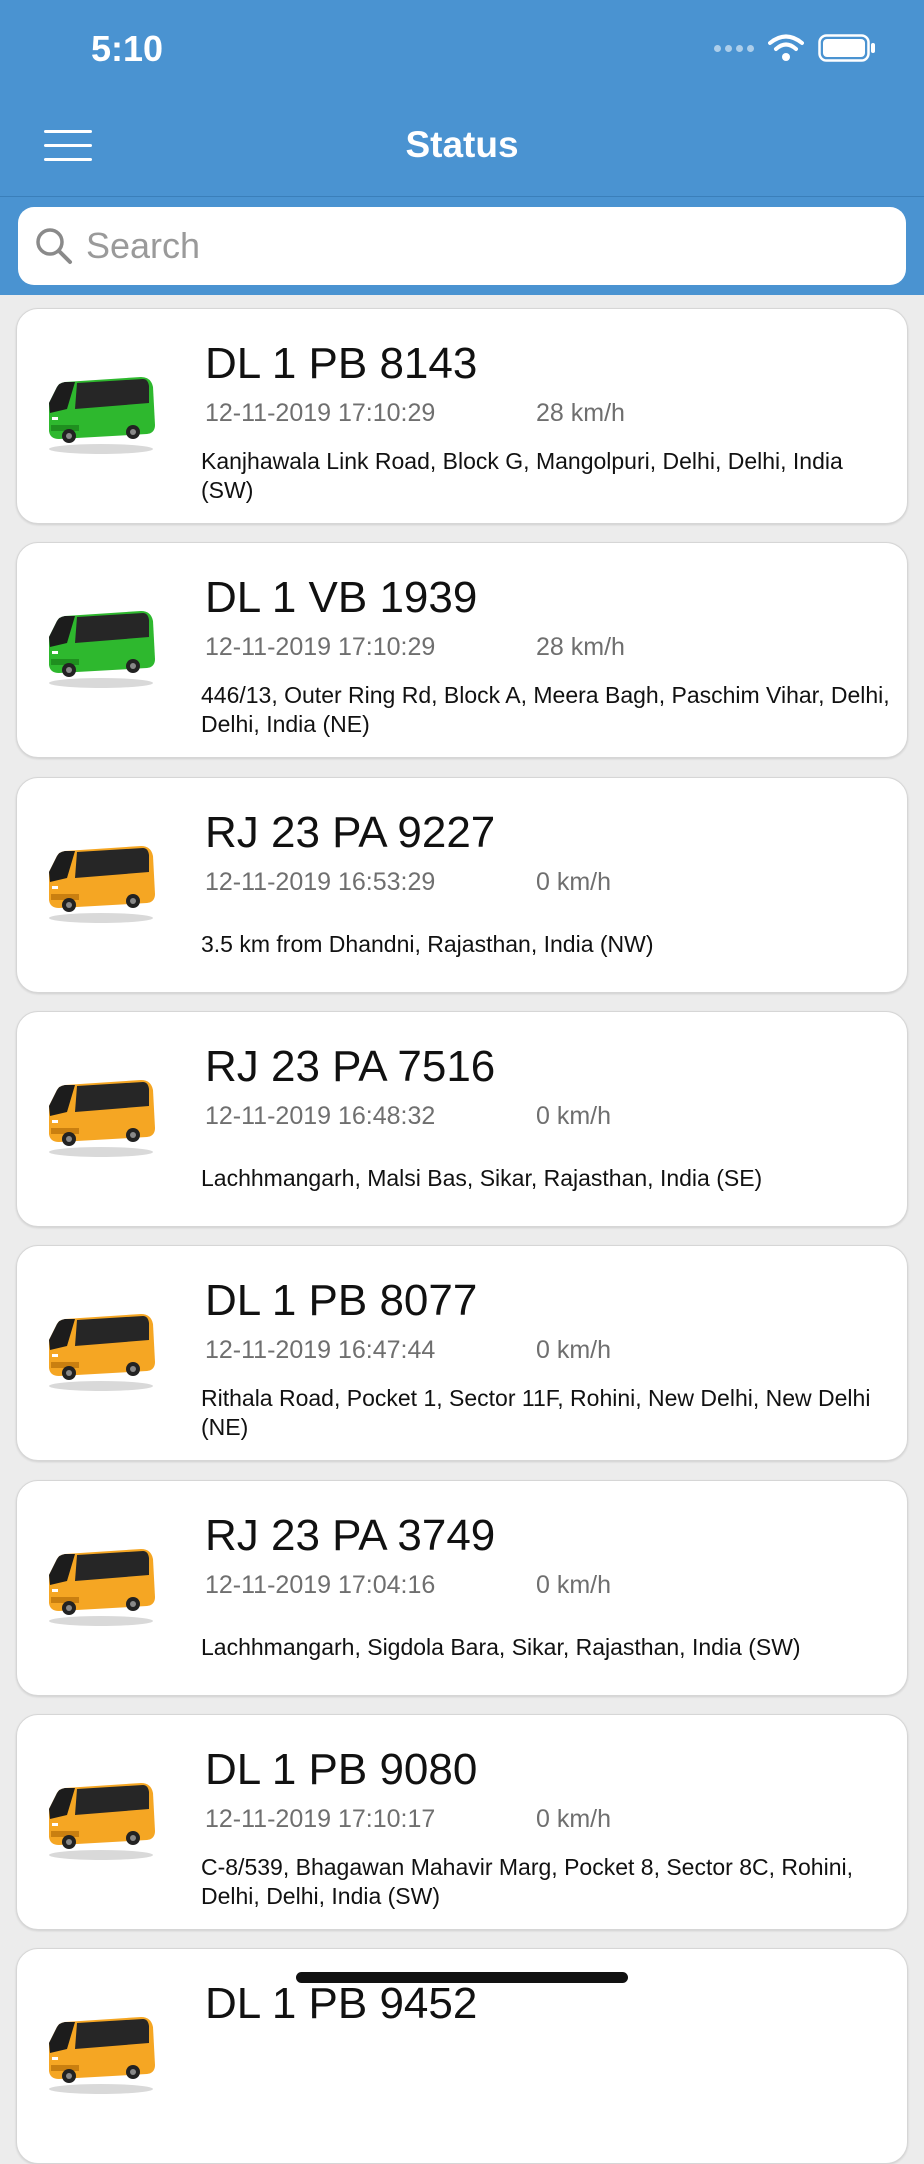  Describe the element at coordinates (127, 48) in the screenshot. I see `status-bar-time: 5:10` at that location.